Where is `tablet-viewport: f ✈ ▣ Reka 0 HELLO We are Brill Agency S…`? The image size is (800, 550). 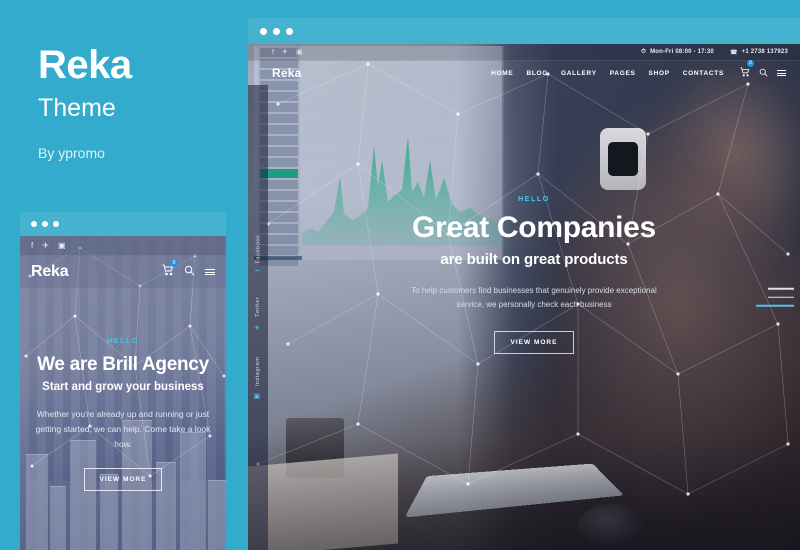 tablet-viewport: f ✈ ▣ Reka 0 HELLO We are Brill Agency S… is located at coordinates (123, 393).